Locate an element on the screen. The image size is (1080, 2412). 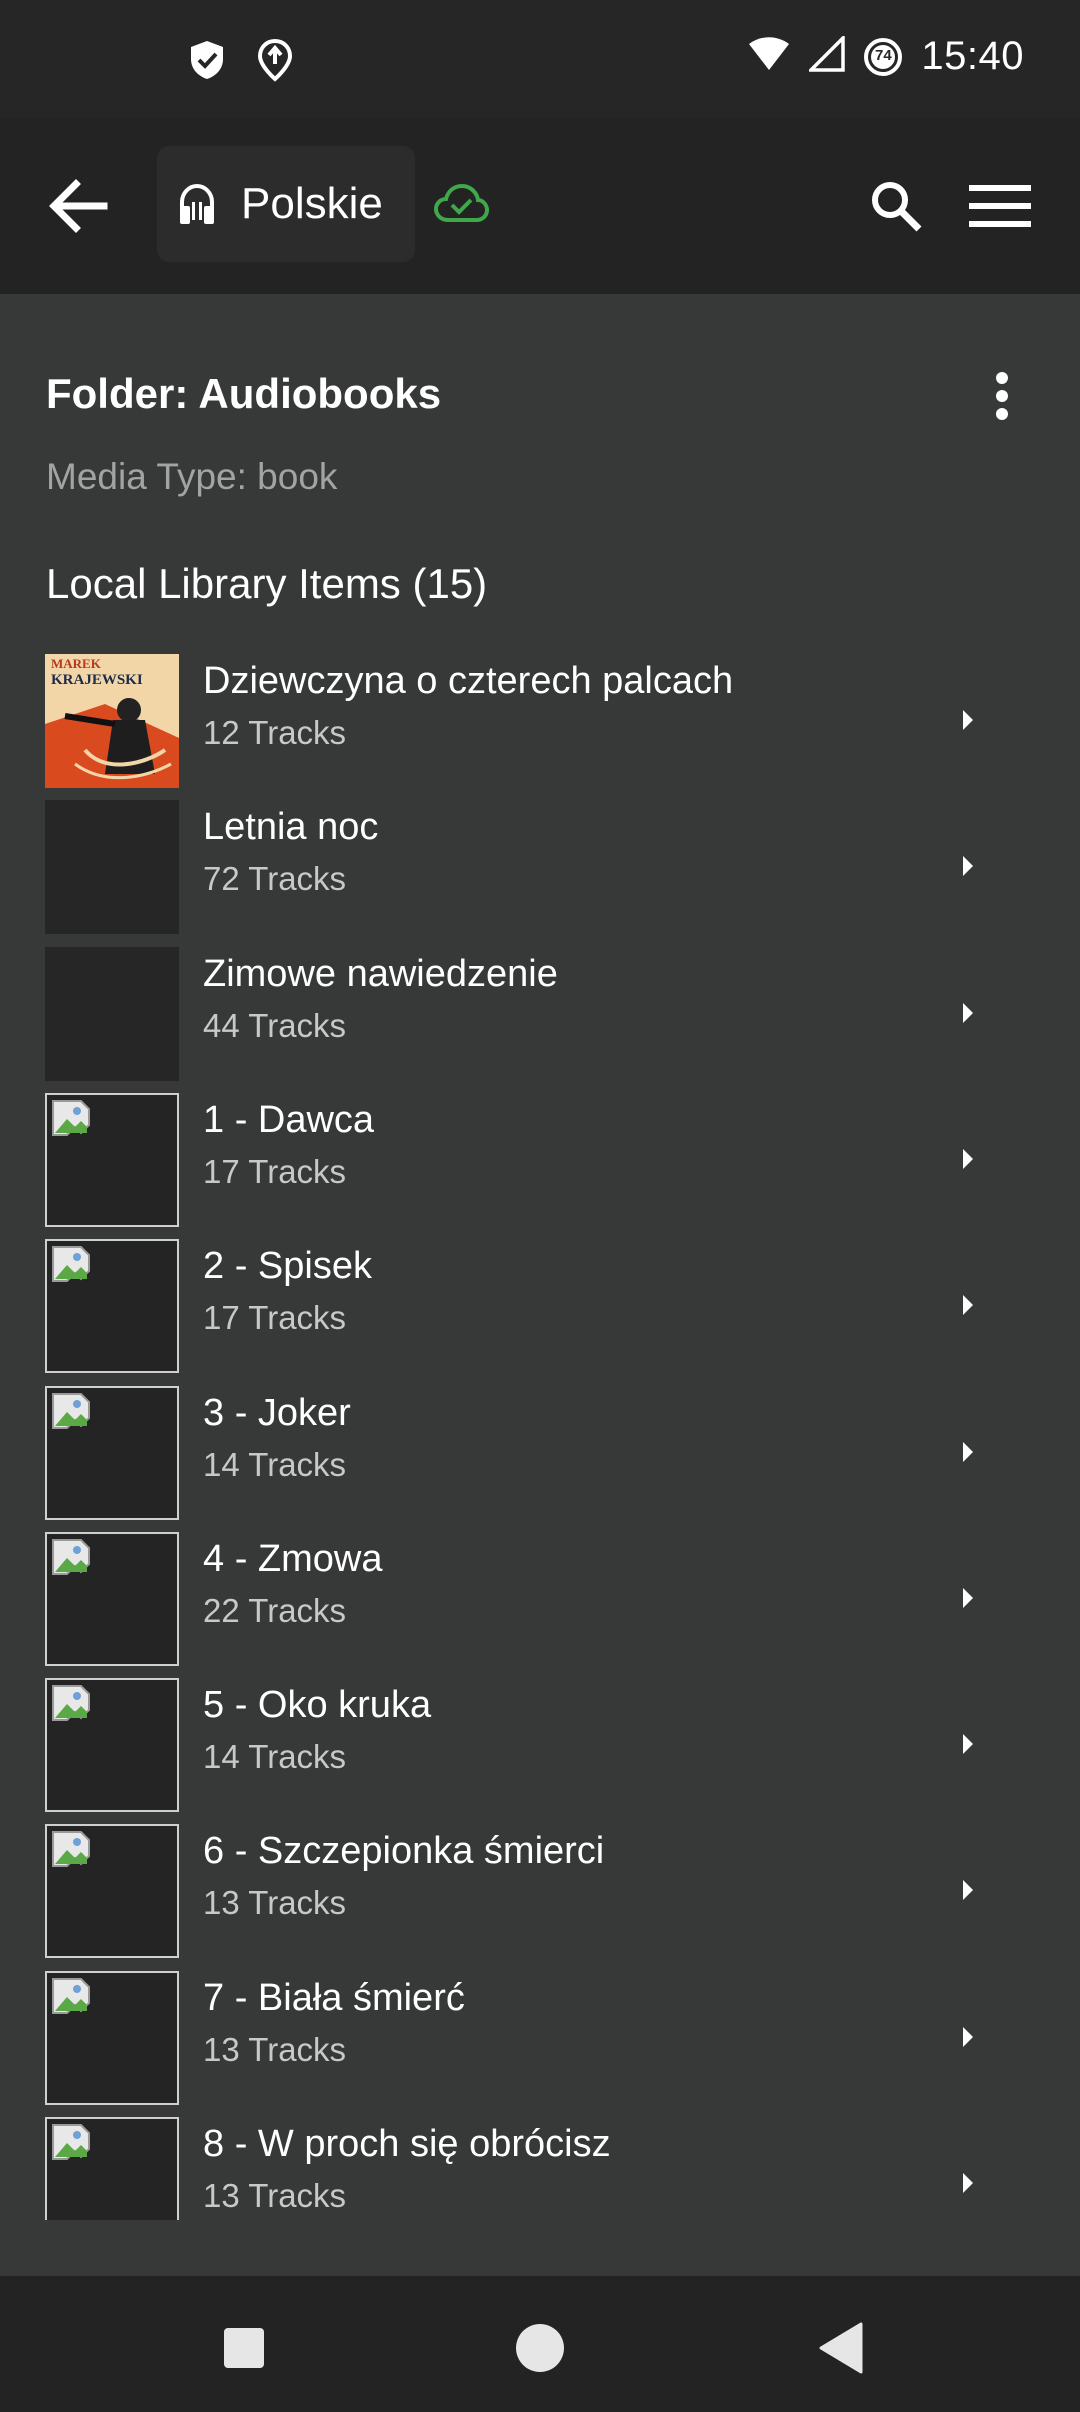
item-title: 3 - Joker is located at coordinates (277, 1413).